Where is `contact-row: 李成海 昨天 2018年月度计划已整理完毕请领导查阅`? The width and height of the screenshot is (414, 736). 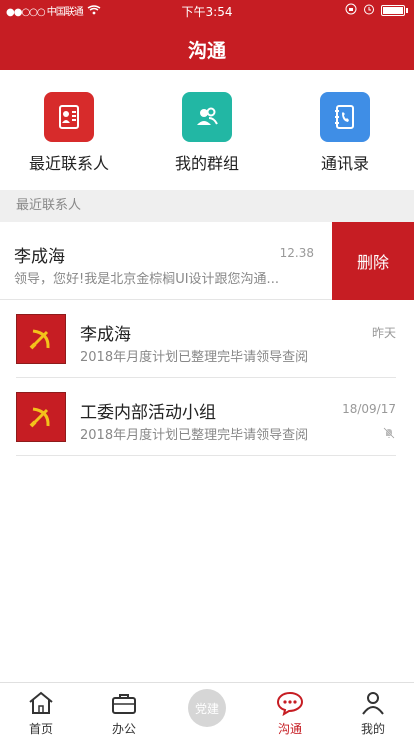
contact-row: 李成海 昨天 2018年月度计划已整理完毕请领导查阅 is located at coordinates (206, 339).